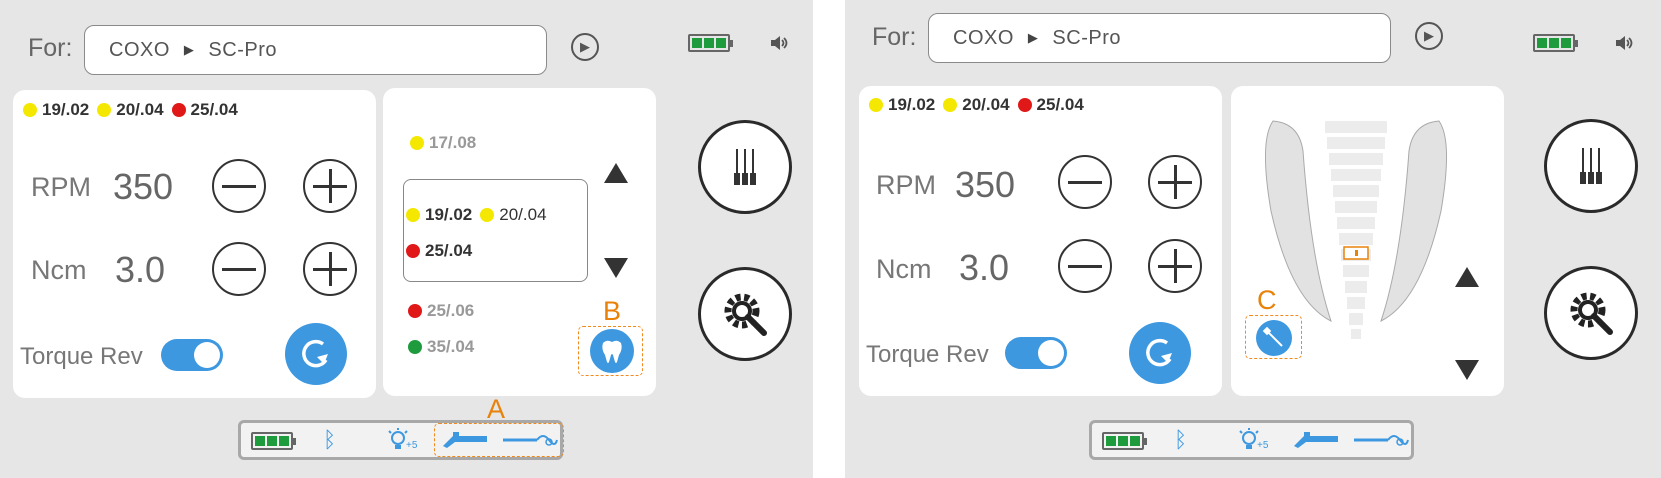  What do you see at coordinates (451, 310) in the screenshot?
I see `file-label: 25/.06` at bounding box center [451, 310].